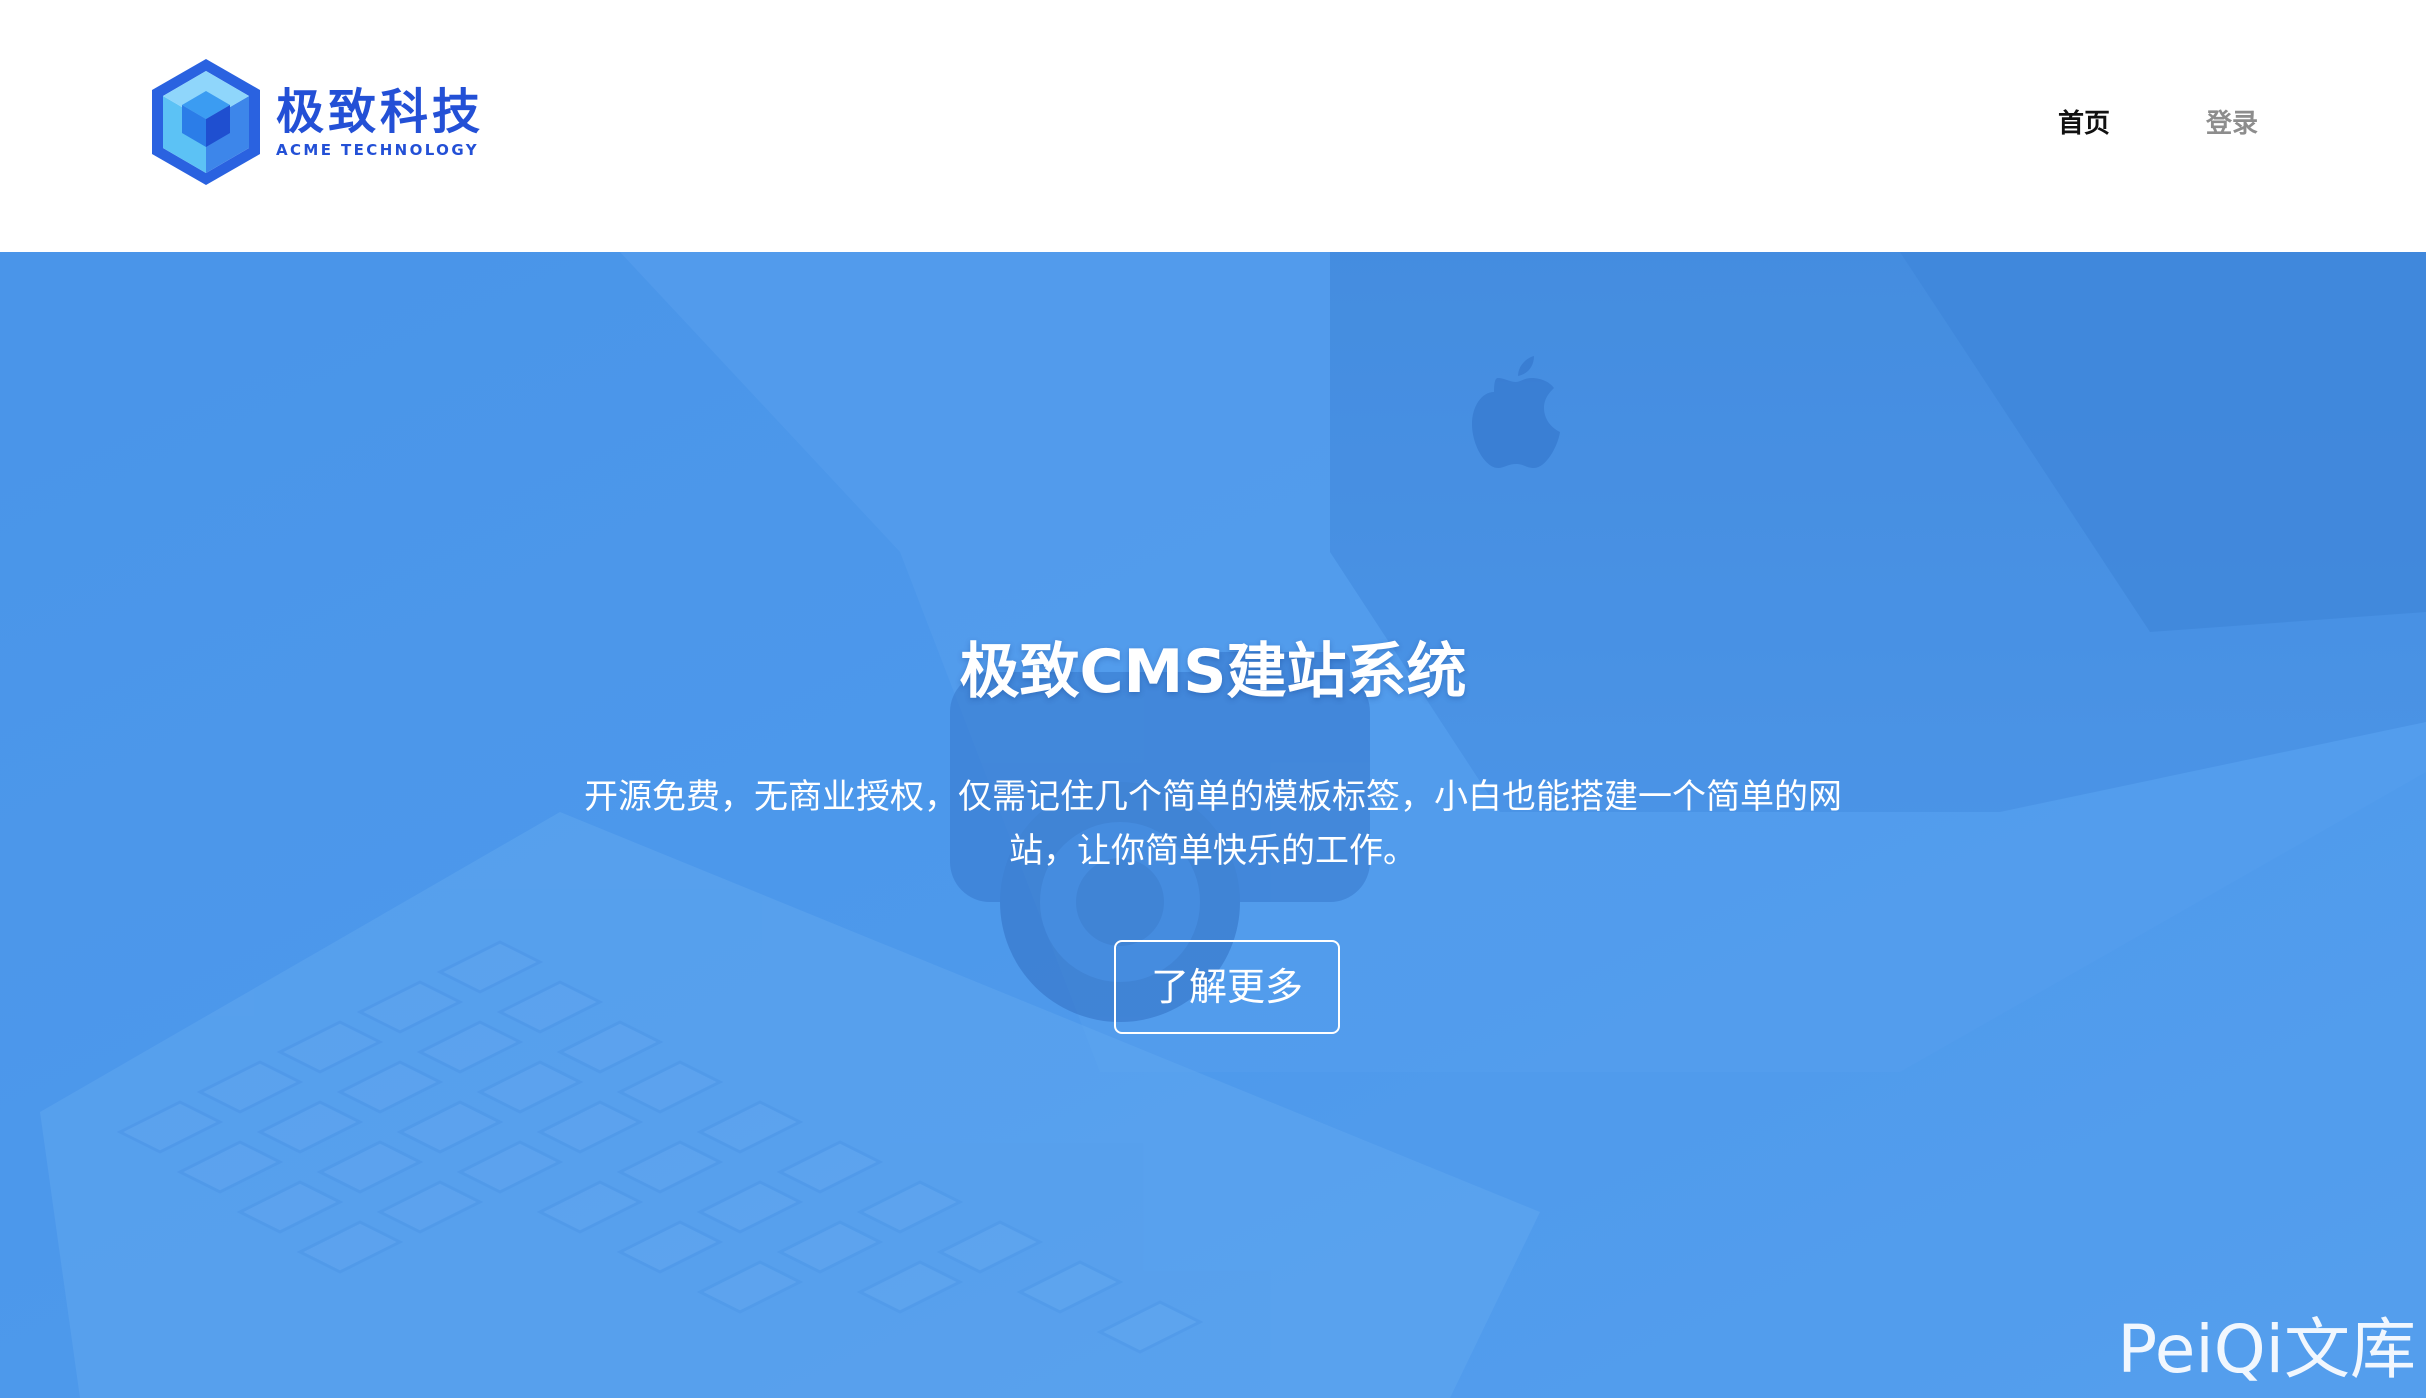 The height and width of the screenshot is (1398, 2426). I want to click on site-logo: 极致科技 ACME TECHNOLOGY, so click(325, 122).